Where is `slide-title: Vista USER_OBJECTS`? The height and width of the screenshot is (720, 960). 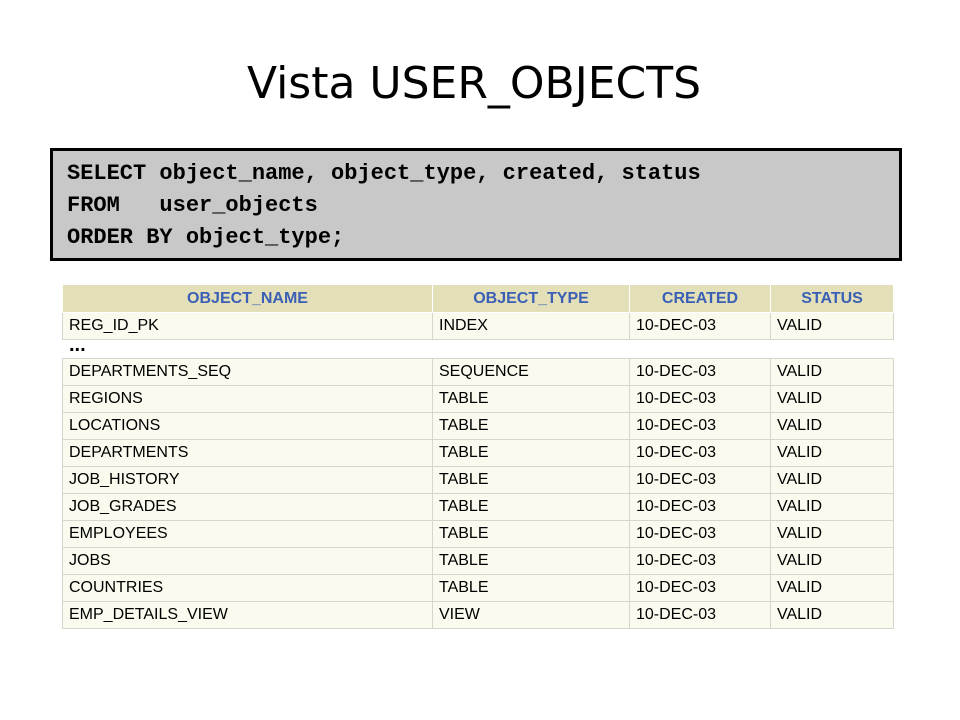
slide-title: Vista USER_OBJECTS is located at coordinates (474, 83).